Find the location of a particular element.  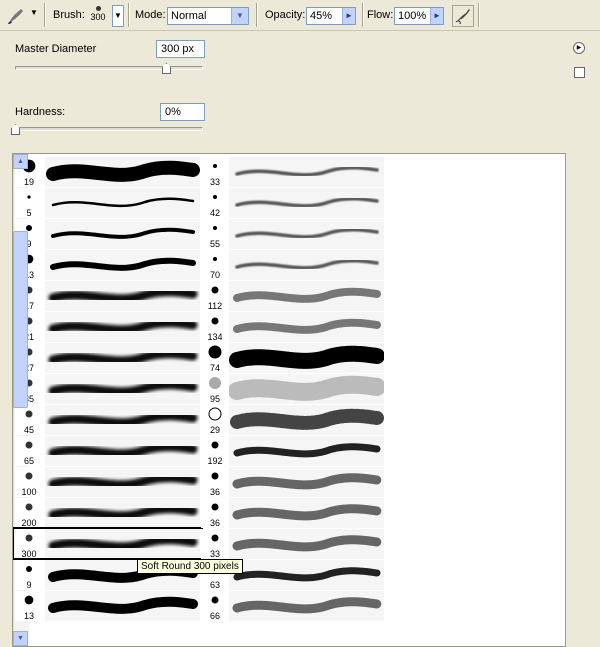

brush-size-label: 55 is located at coordinates (214, 244).